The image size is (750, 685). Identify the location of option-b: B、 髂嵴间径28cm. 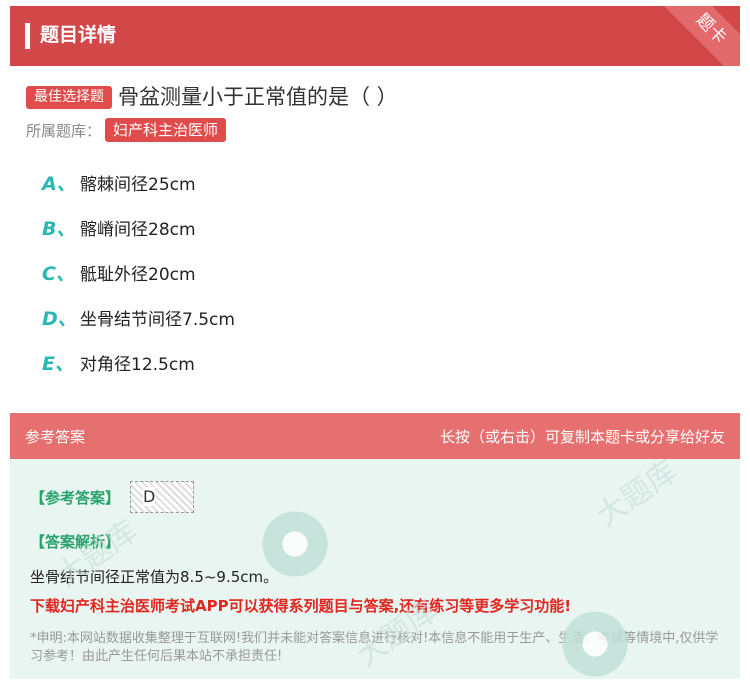
(384, 227).